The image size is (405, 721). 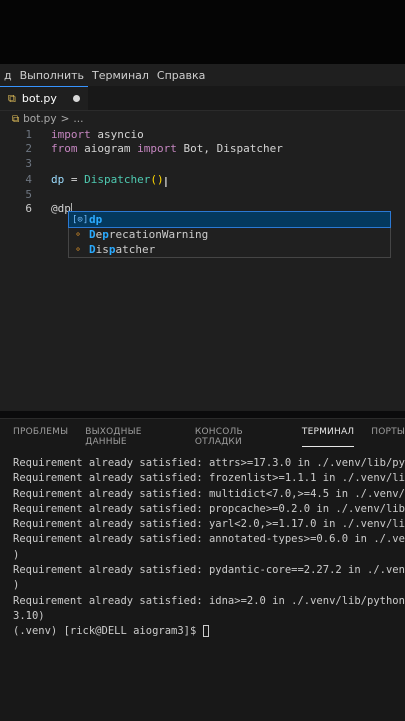 What do you see at coordinates (388, 437) in the screenshot?
I see `panel-tab: ПОРТЫ` at bounding box center [388, 437].